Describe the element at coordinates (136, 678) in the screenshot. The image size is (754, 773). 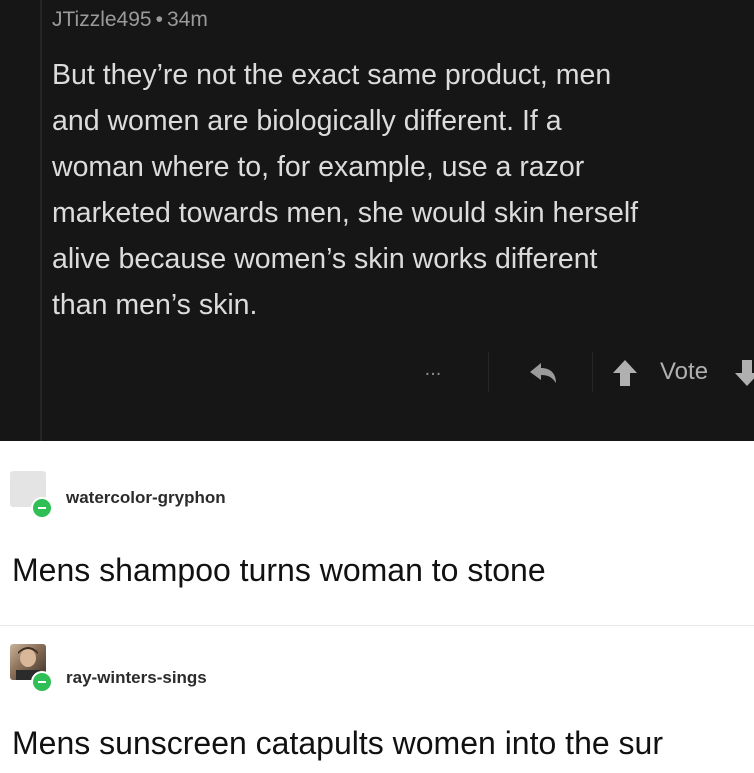
I see `post-username: ray-winters-sings` at that location.